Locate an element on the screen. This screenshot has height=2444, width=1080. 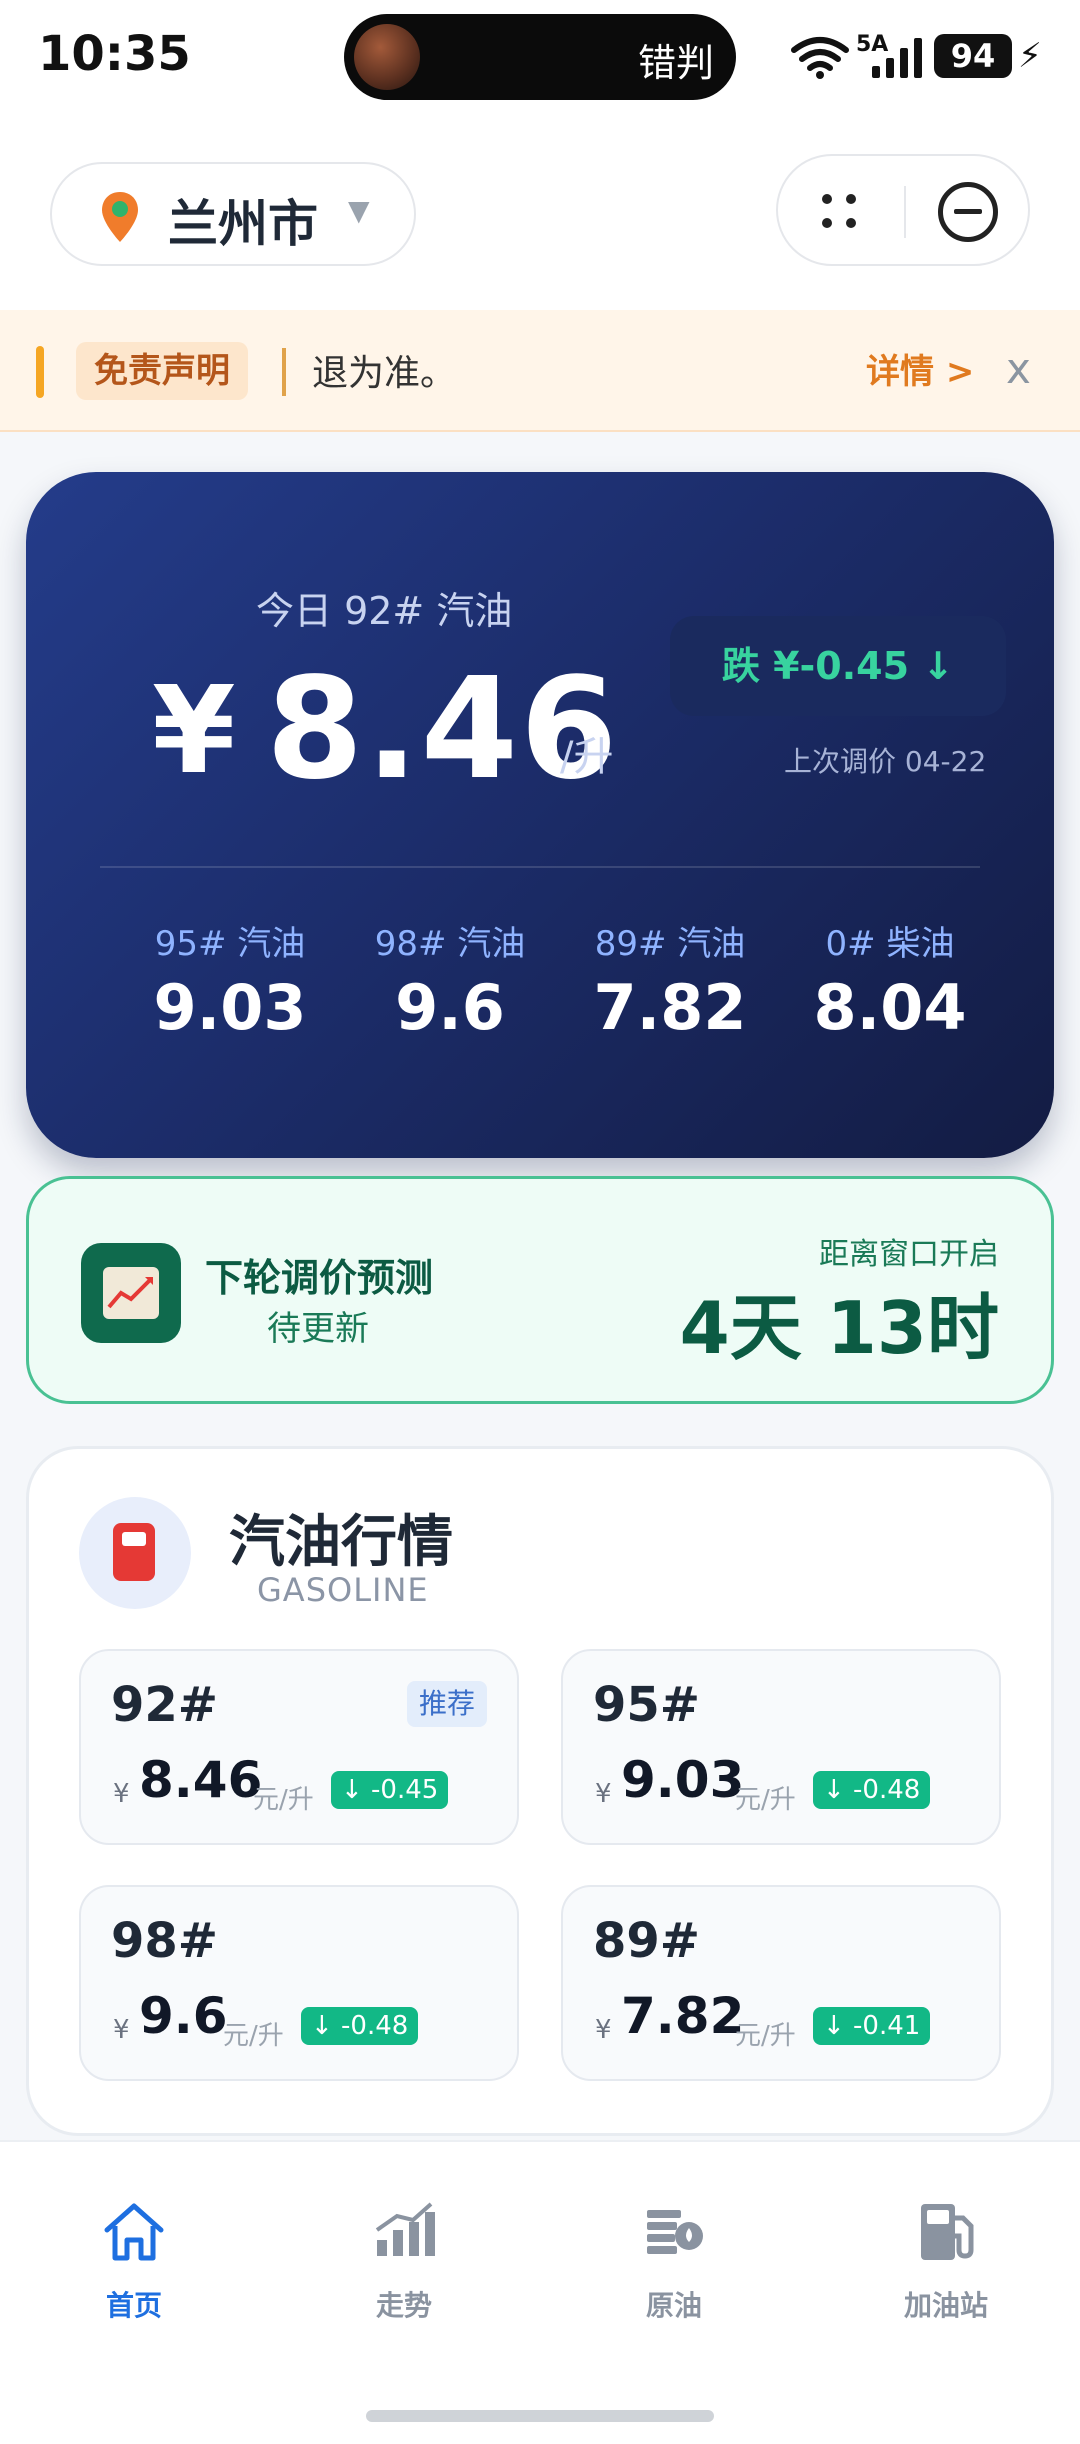
sub-price-98: 98# 汽油 9.6 is located at coordinates (450, 980).